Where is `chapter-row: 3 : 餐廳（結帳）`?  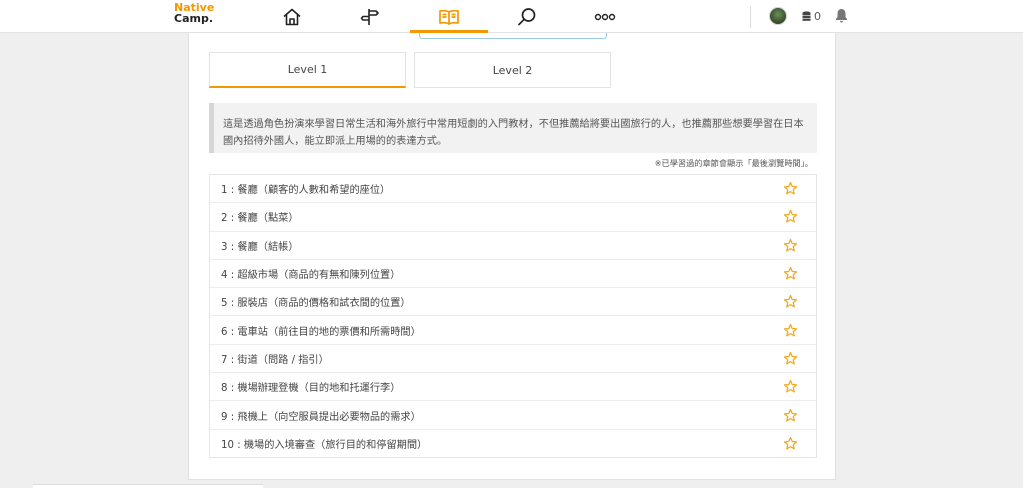 chapter-row: 3 : 餐廳（結帳） is located at coordinates (513, 246).